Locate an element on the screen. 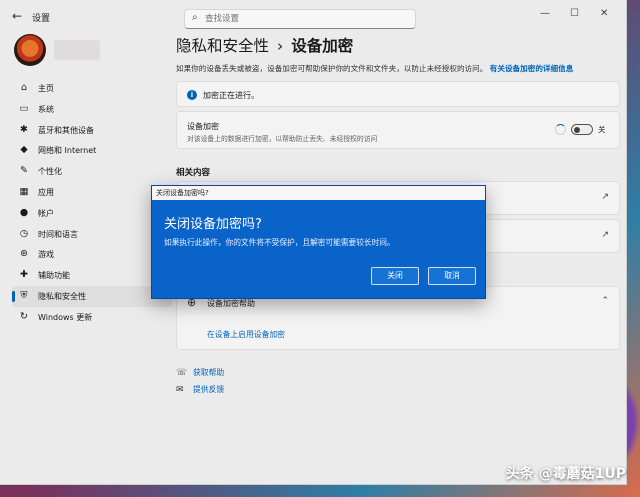 The width and height of the screenshot is (640, 497). dialog-body: 如果执行此操作，你的文件将不受保护，且解密可能需要较长时间。 is located at coordinates (279, 242).